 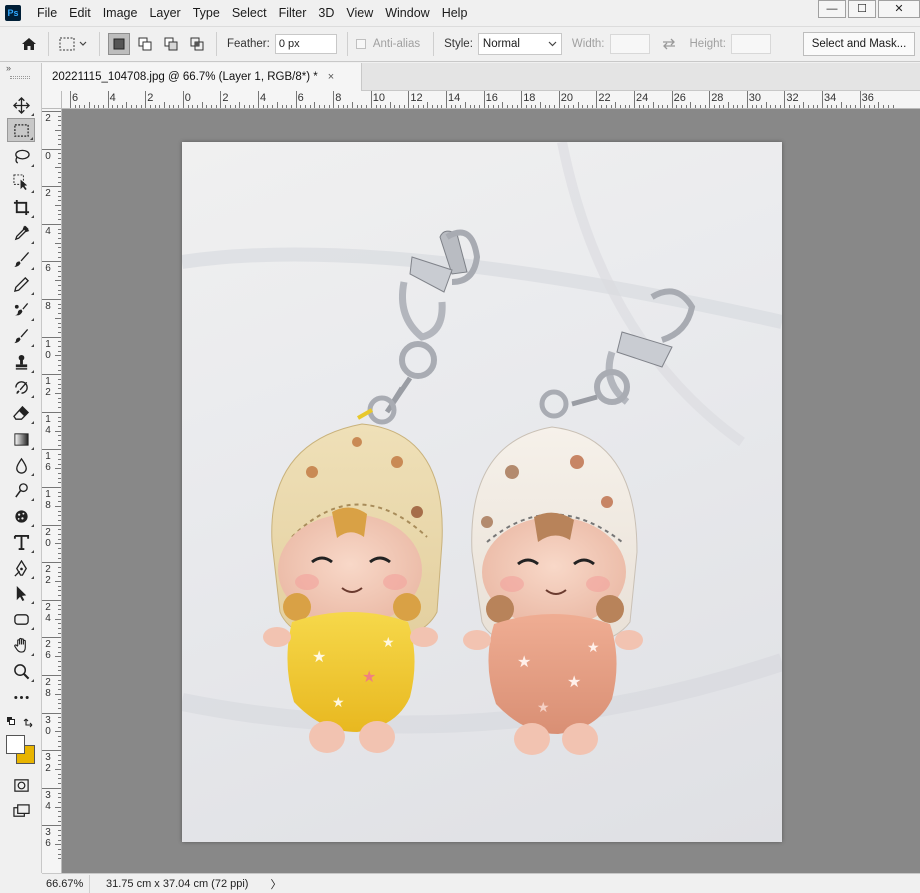 What do you see at coordinates (21, 284) in the screenshot?
I see `pencil-tool-icon` at bounding box center [21, 284].